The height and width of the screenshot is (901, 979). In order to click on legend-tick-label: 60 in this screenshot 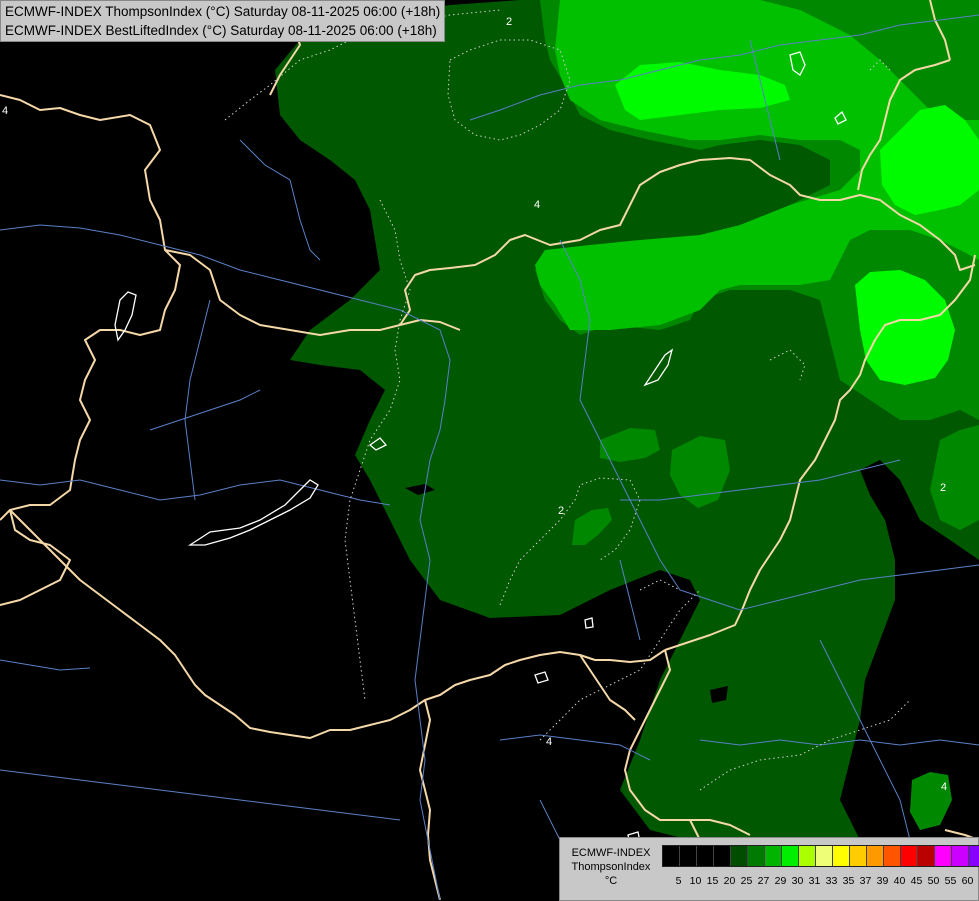, I will do `click(967, 881)`.